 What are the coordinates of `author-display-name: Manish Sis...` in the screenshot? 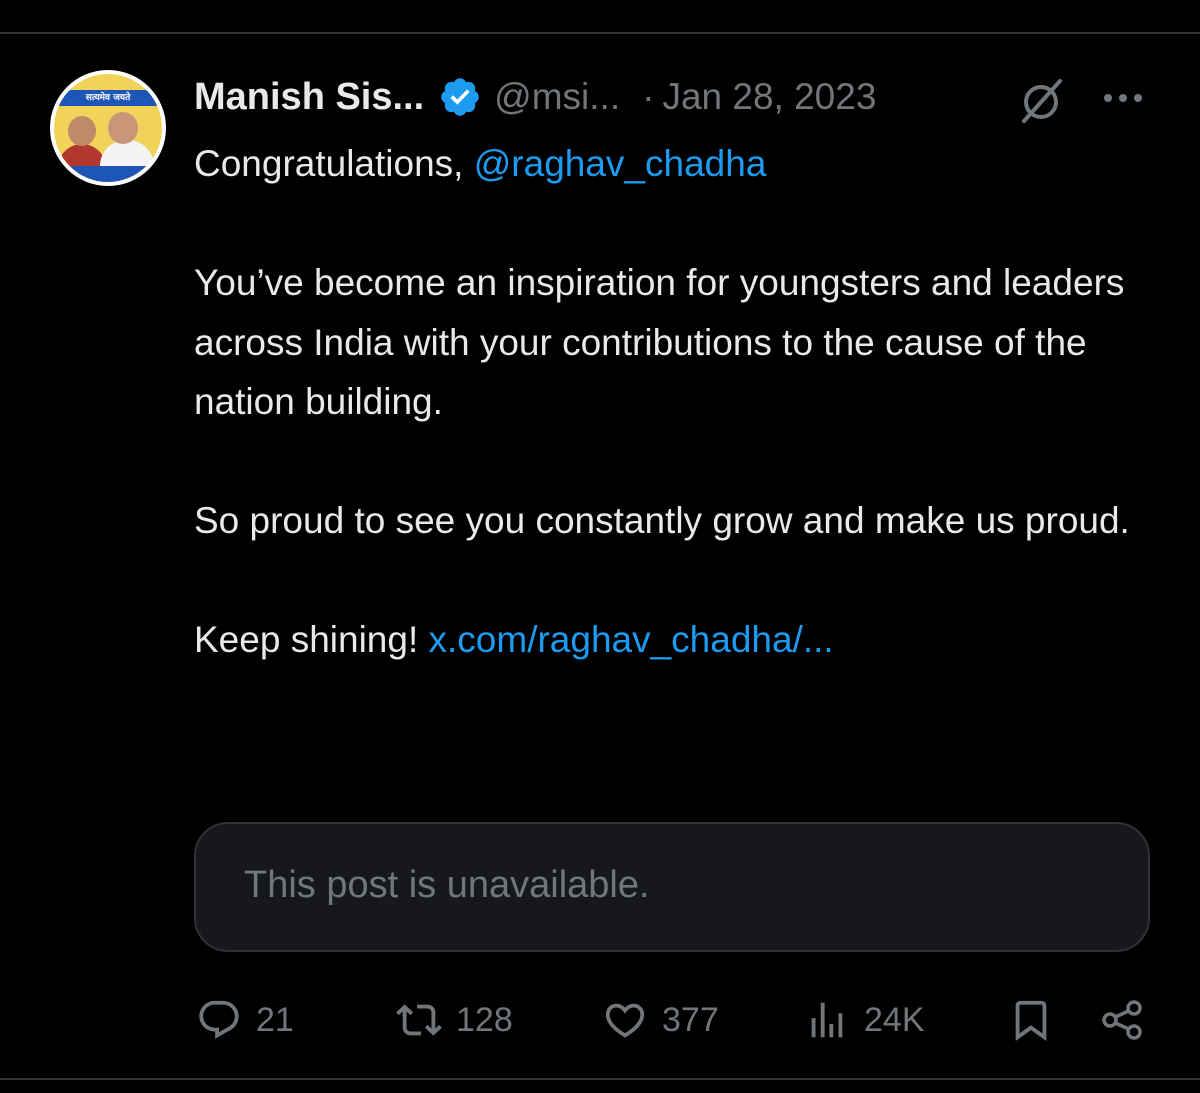 It's located at (309, 97).